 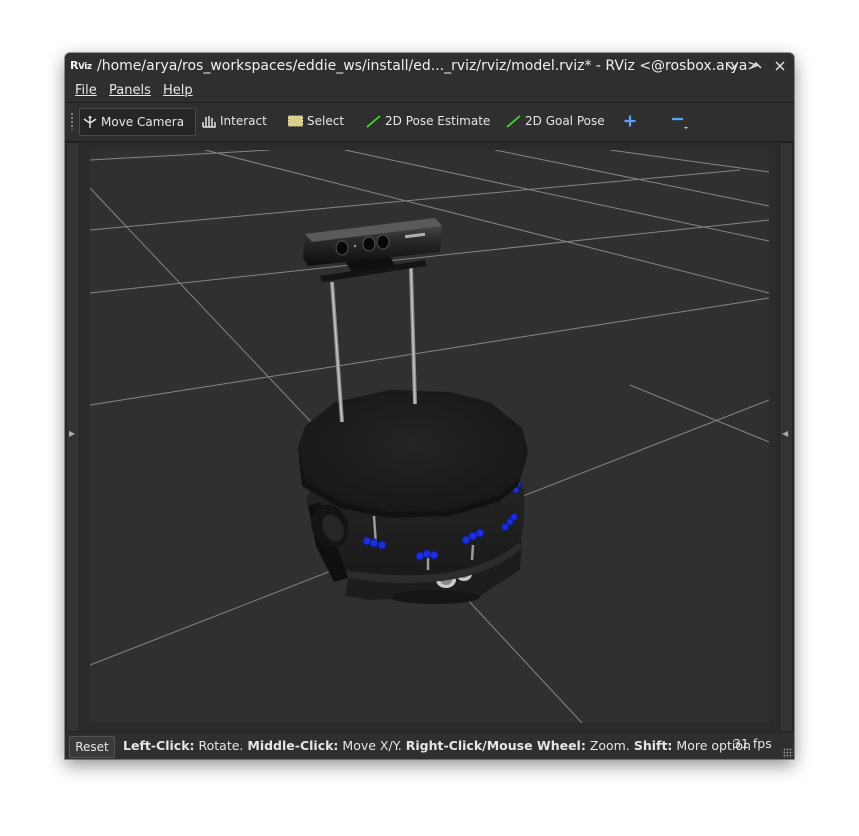 I want to click on minimize-button, so click(x=732, y=66).